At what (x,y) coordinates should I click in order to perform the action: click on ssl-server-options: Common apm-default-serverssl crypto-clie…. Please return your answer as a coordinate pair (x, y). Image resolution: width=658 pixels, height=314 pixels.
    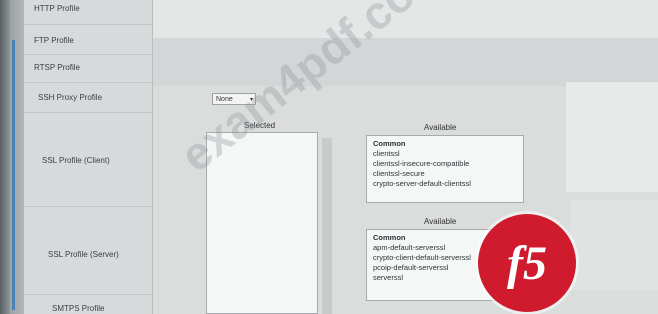
    Looking at the image, I should click on (422, 258).